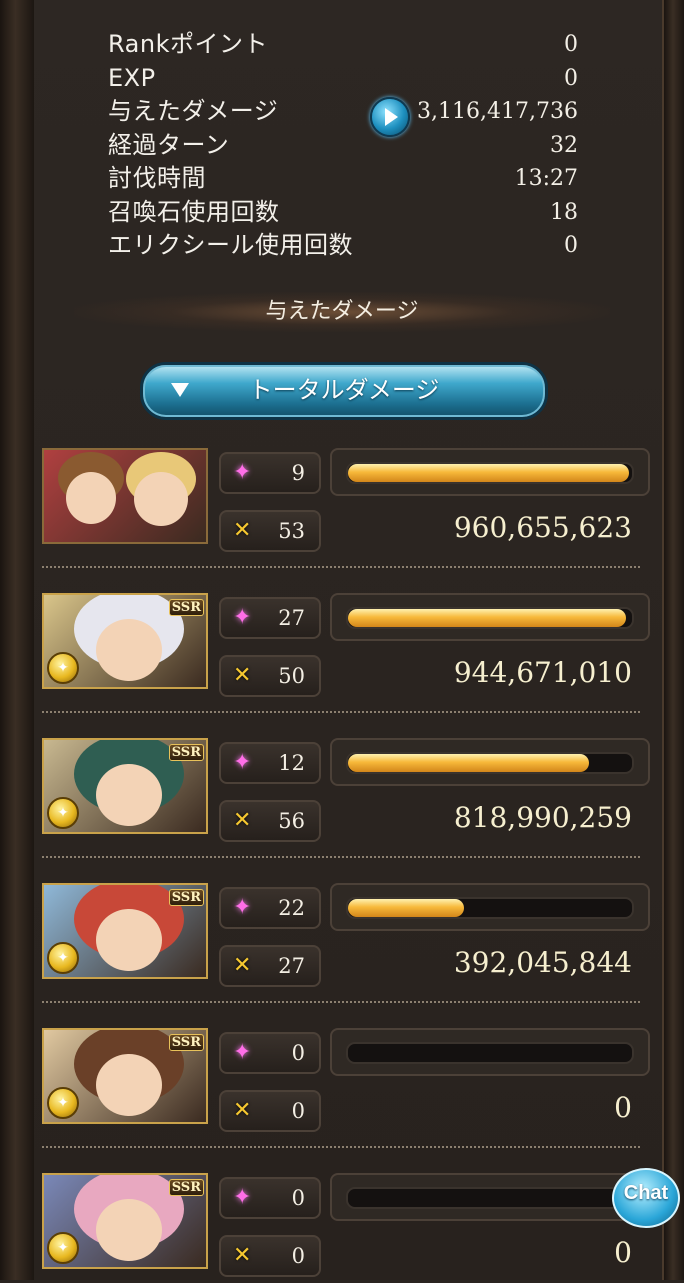 Image resolution: width=684 pixels, height=1283 pixels. I want to click on damage-value: 944,671,010, so click(542, 672).